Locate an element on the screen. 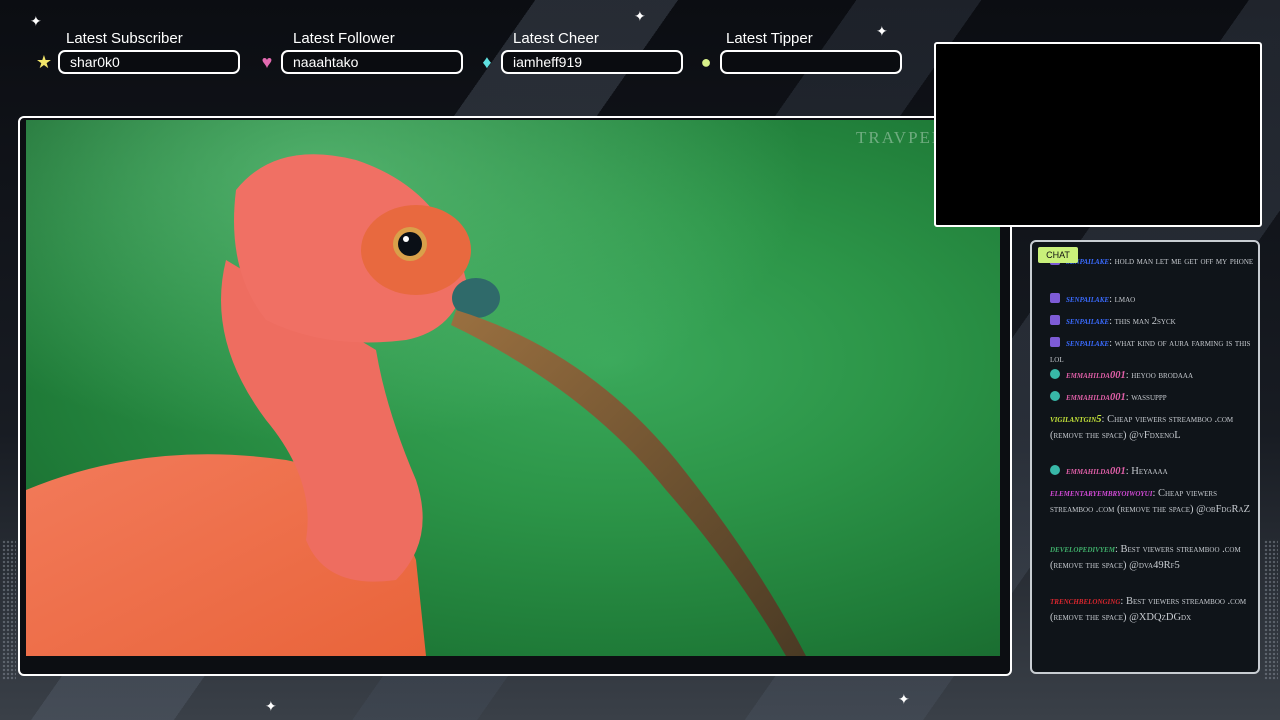 The height and width of the screenshot is (720, 1280). chat-message: emmahilda001: Heyaaaa is located at coordinates (1154, 472).